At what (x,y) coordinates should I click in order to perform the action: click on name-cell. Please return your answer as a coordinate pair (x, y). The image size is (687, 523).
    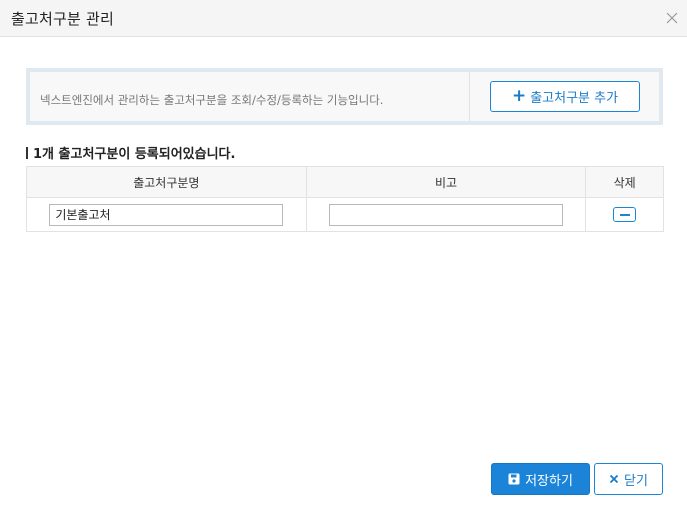
    Looking at the image, I should click on (166, 214).